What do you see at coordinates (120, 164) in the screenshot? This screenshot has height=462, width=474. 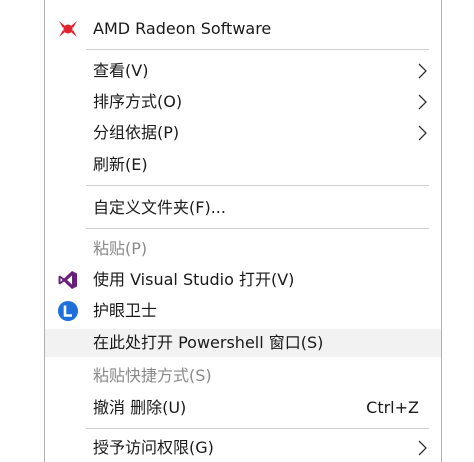 I see `menu-item-label: 刷新(E)` at bounding box center [120, 164].